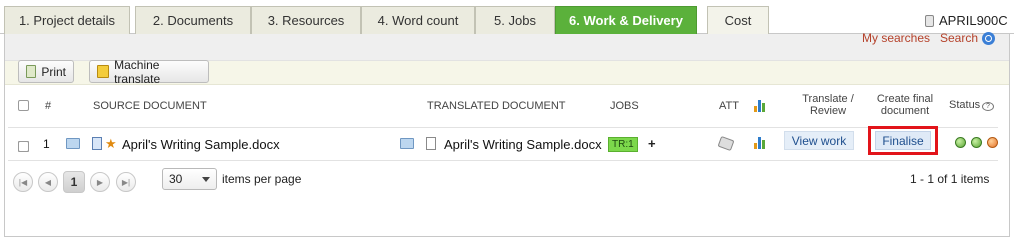 This screenshot has width=1014, height=241. I want to click on finalise-highlight: Finalise, so click(903, 140).